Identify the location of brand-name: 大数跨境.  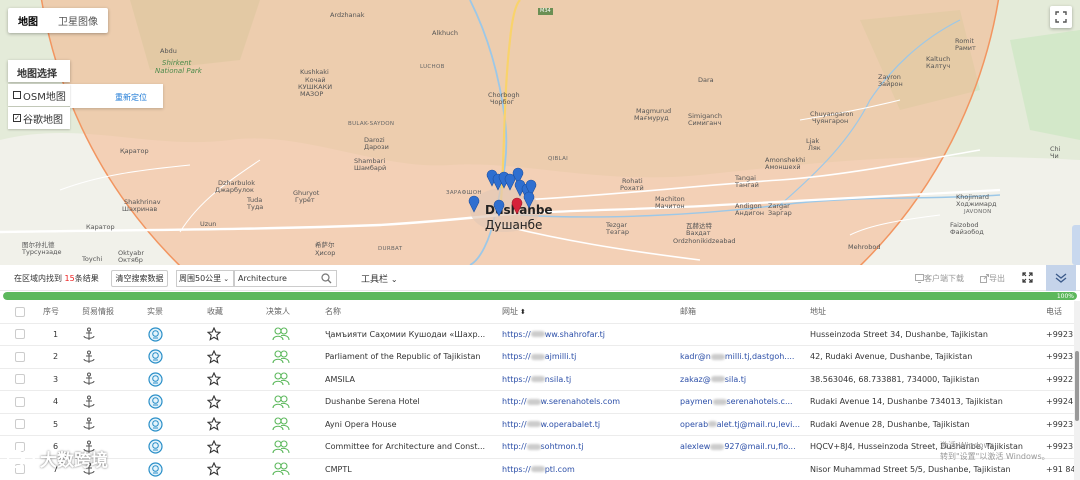
(74, 461).